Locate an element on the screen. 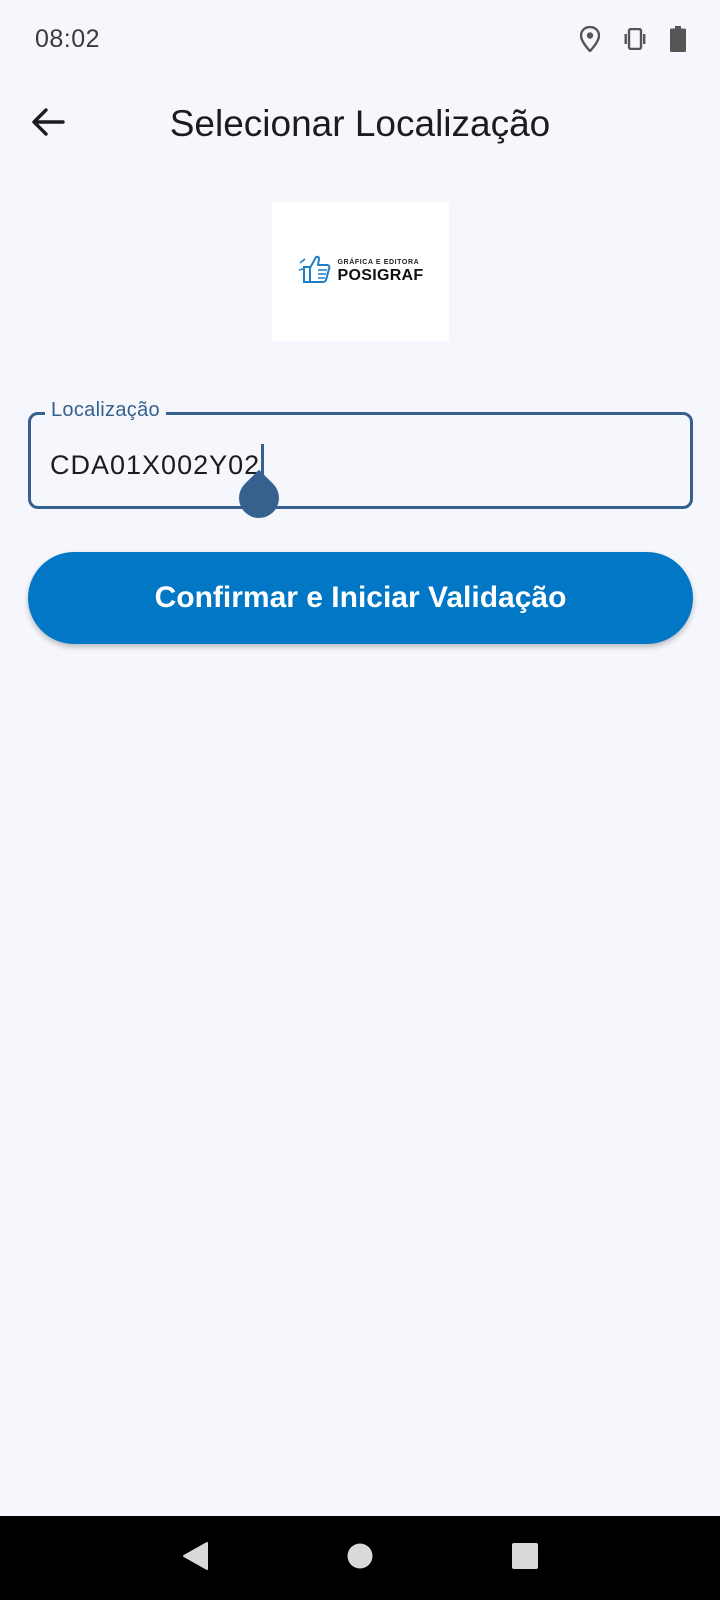  nav-home-button is located at coordinates (360, 1558).